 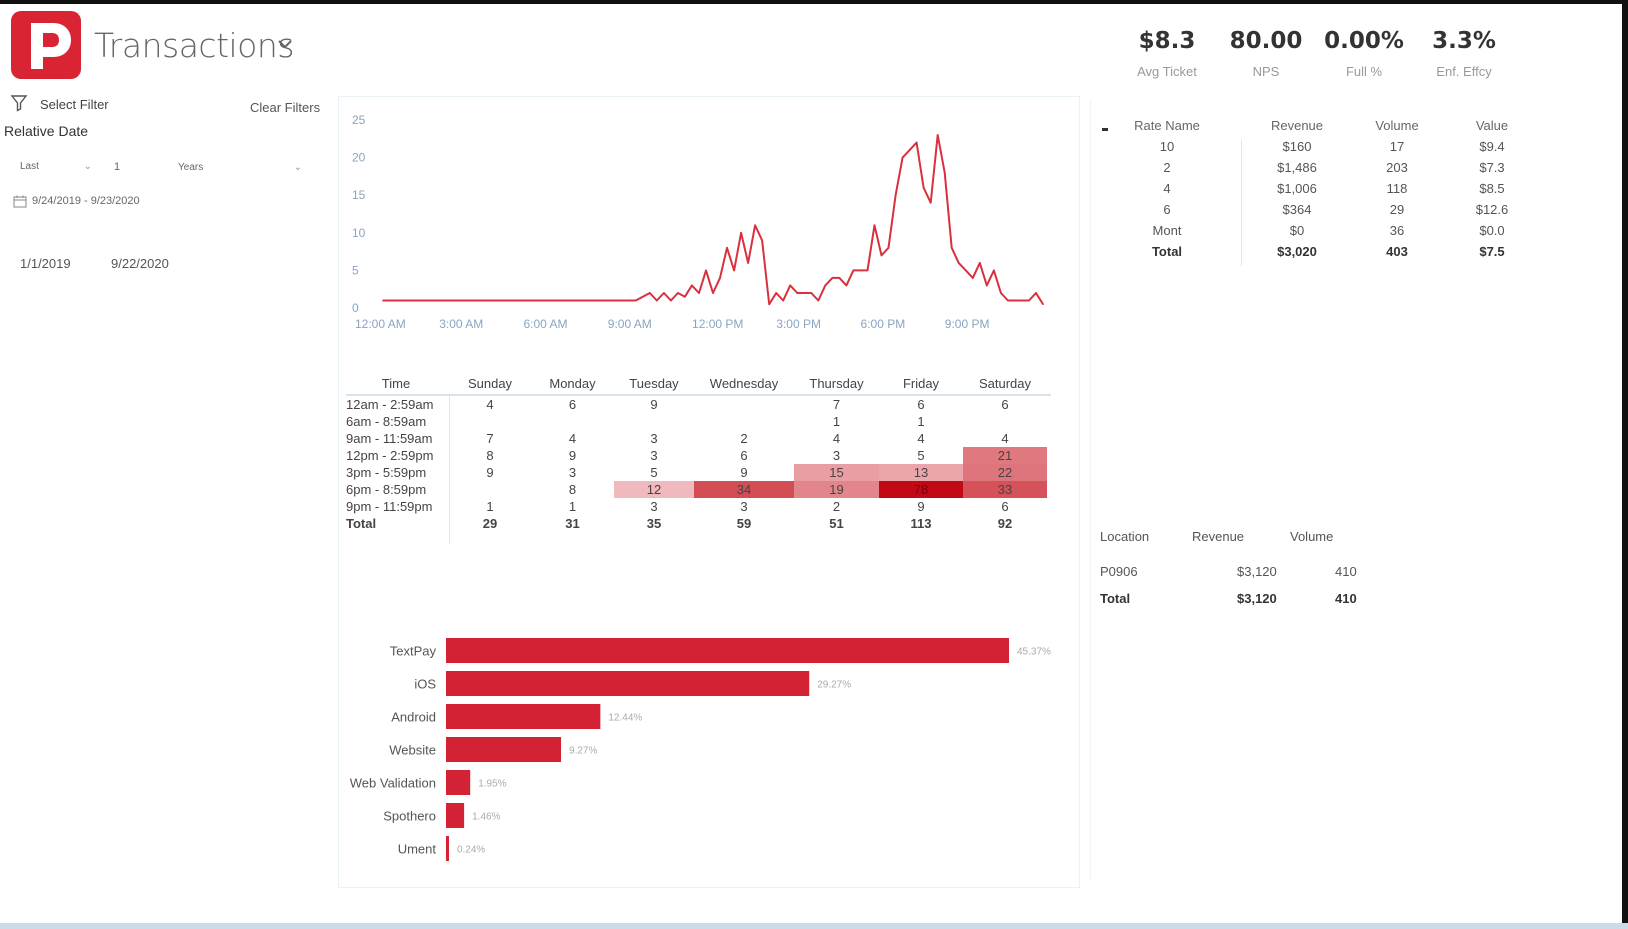 I want to click on relative-date-mode-select: Last ⌄, so click(x=56, y=166).